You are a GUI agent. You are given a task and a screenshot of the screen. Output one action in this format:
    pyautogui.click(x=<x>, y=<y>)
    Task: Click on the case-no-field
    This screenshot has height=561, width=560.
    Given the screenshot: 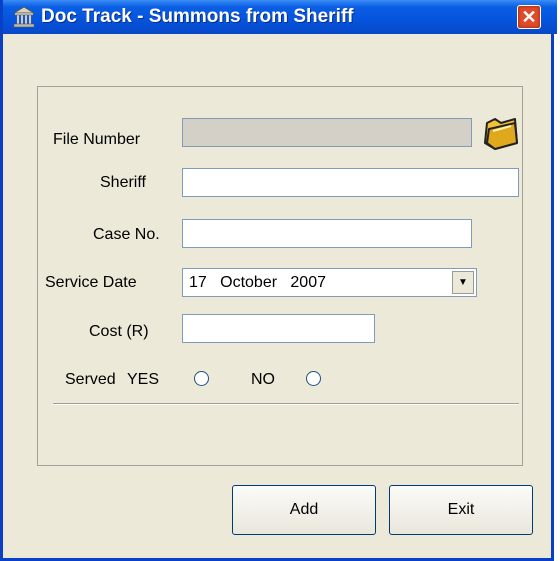 What is the action you would take?
    pyautogui.click(x=327, y=233)
    